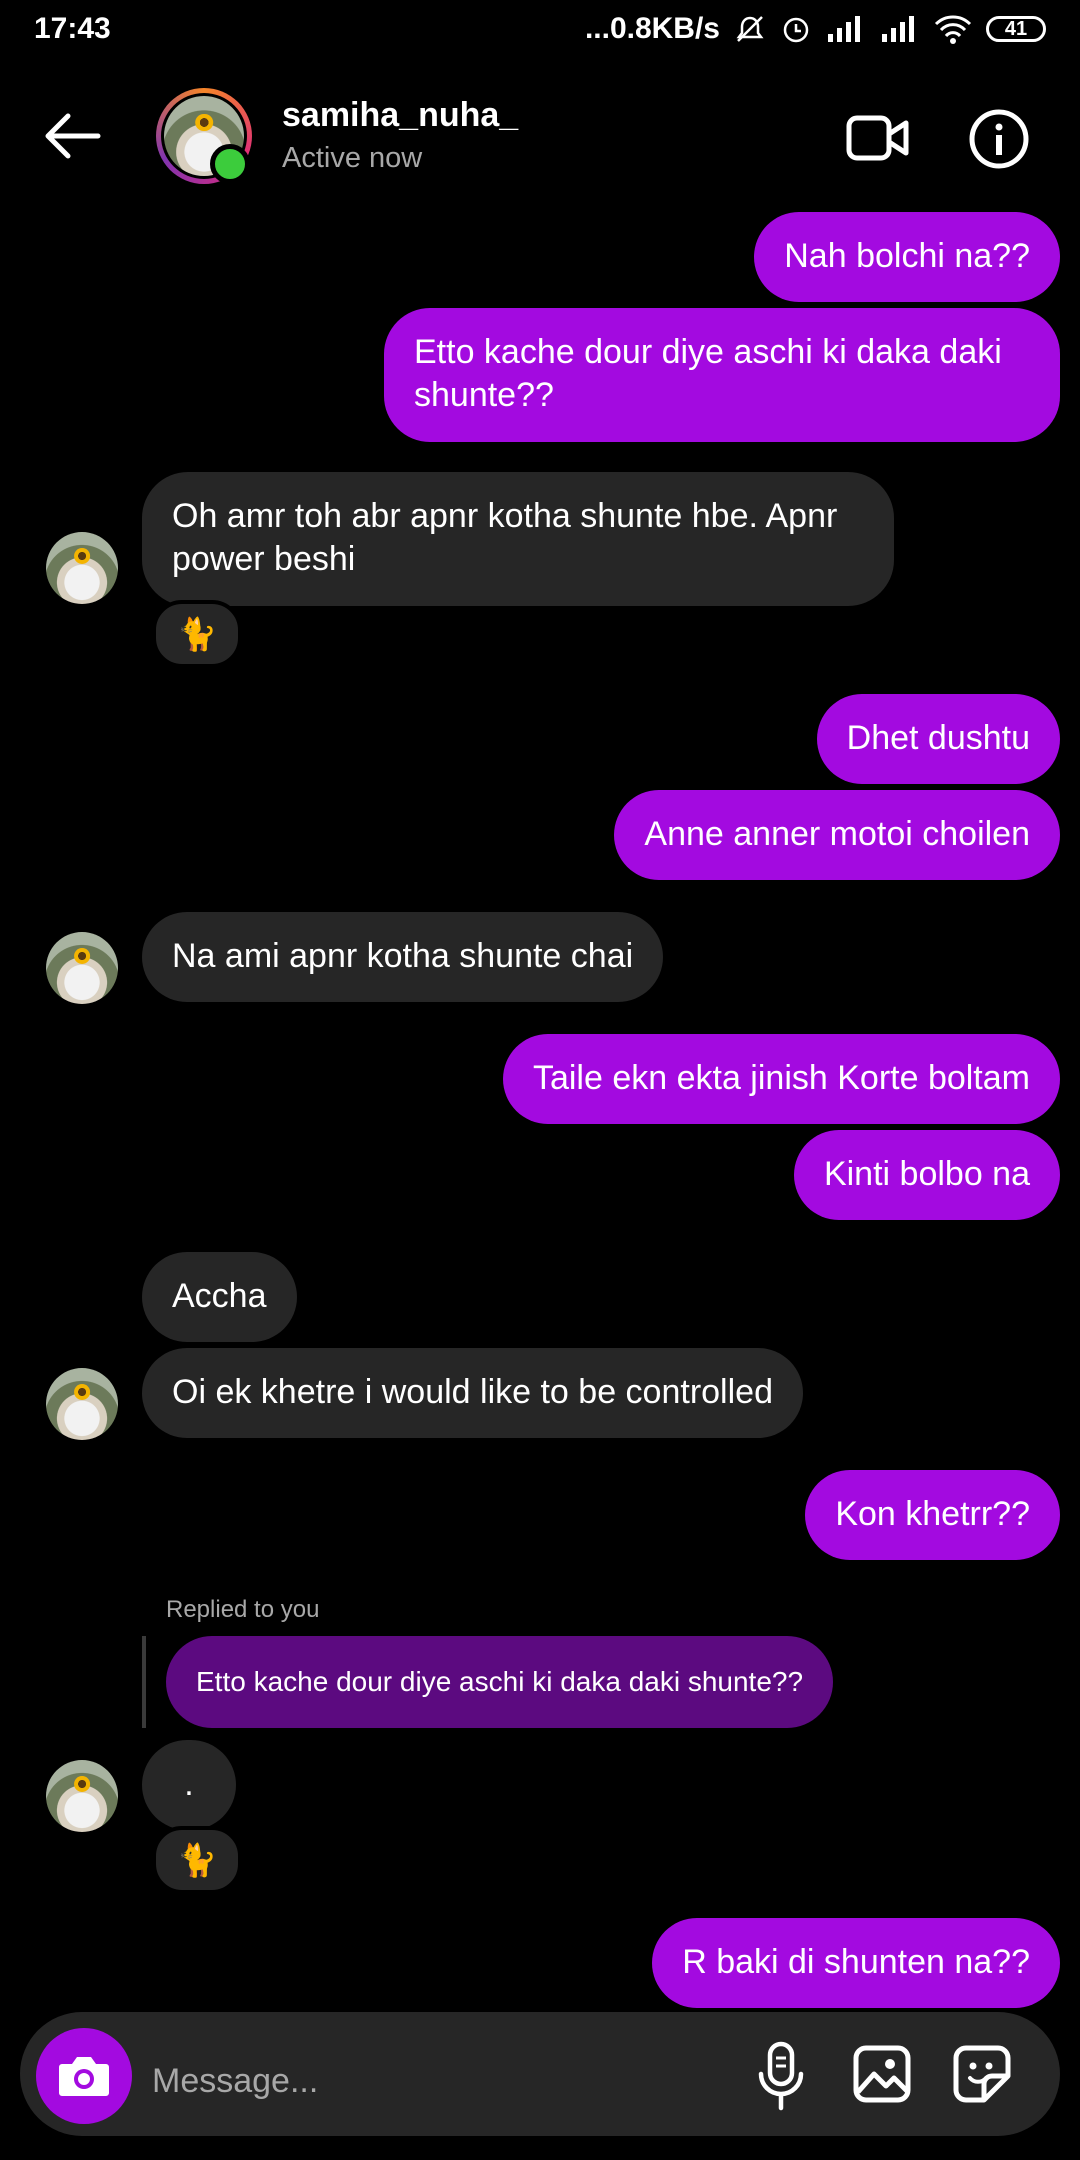  What do you see at coordinates (72, 28) in the screenshot?
I see `status-time: 17:43` at bounding box center [72, 28].